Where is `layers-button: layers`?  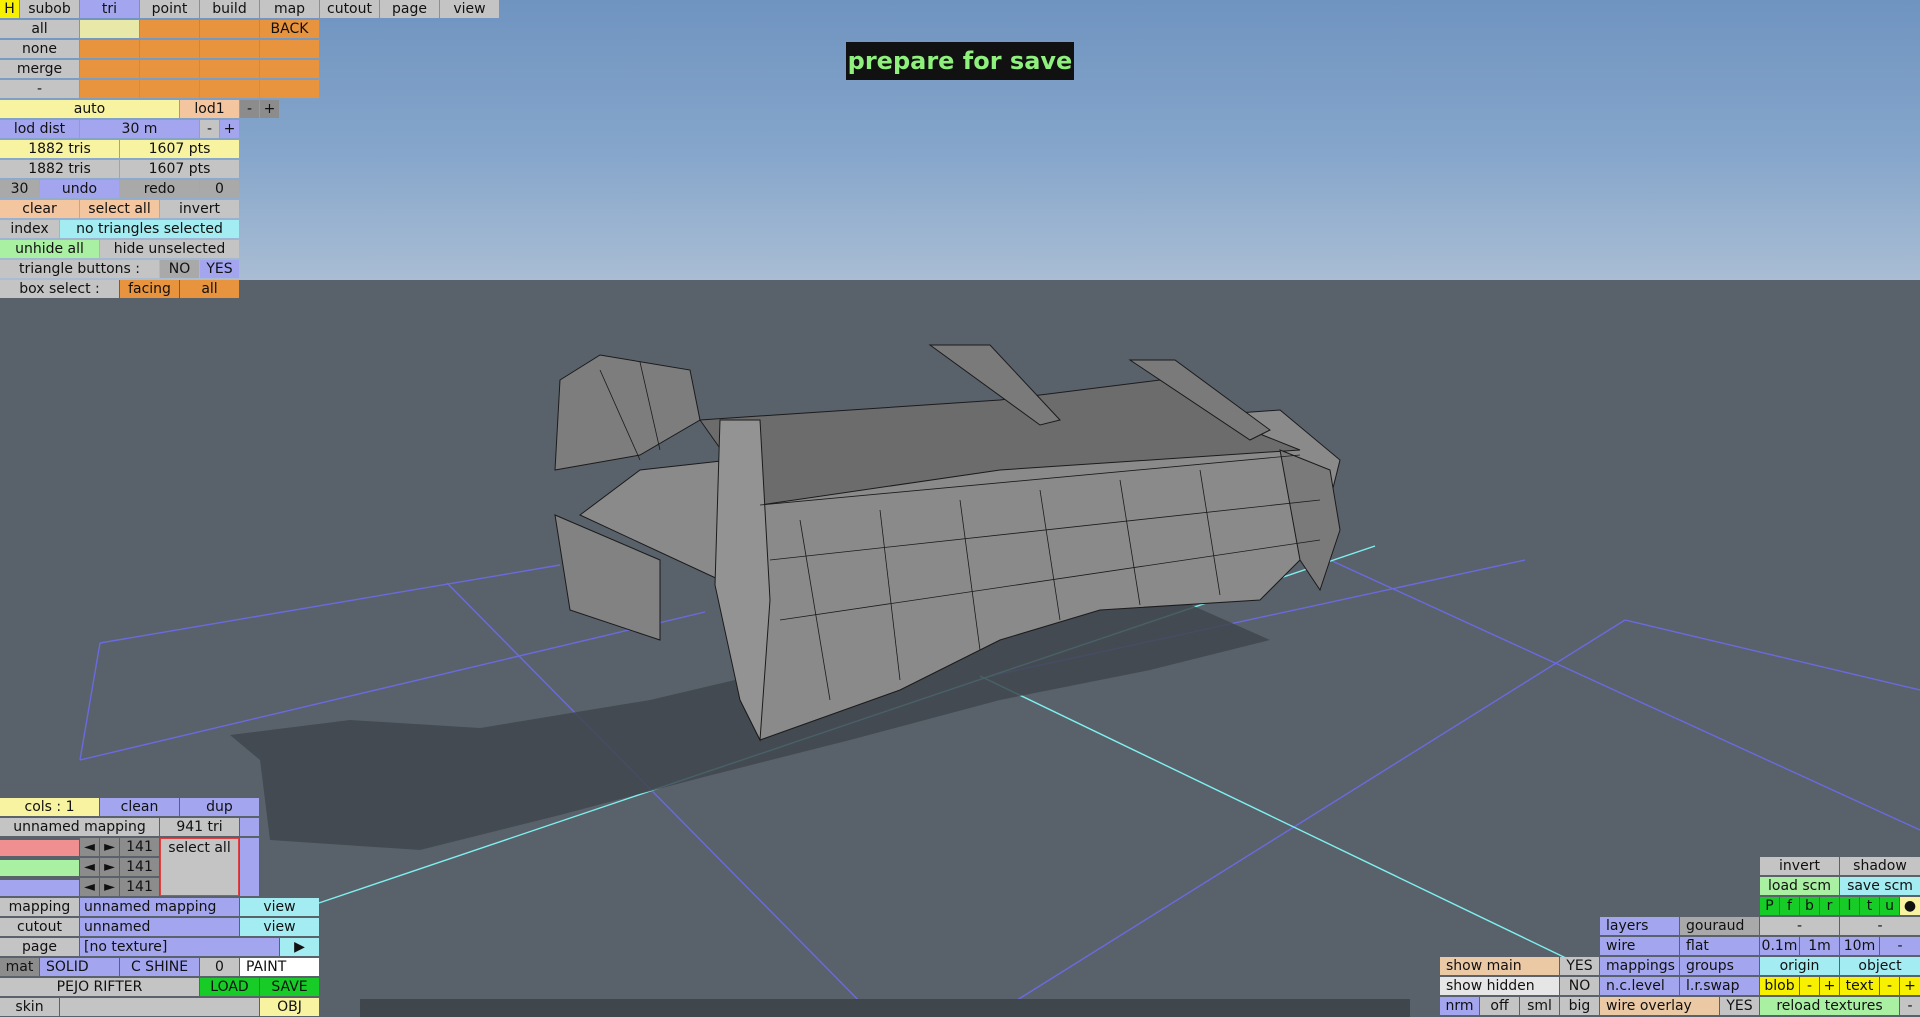 layers-button: layers is located at coordinates (1639, 926).